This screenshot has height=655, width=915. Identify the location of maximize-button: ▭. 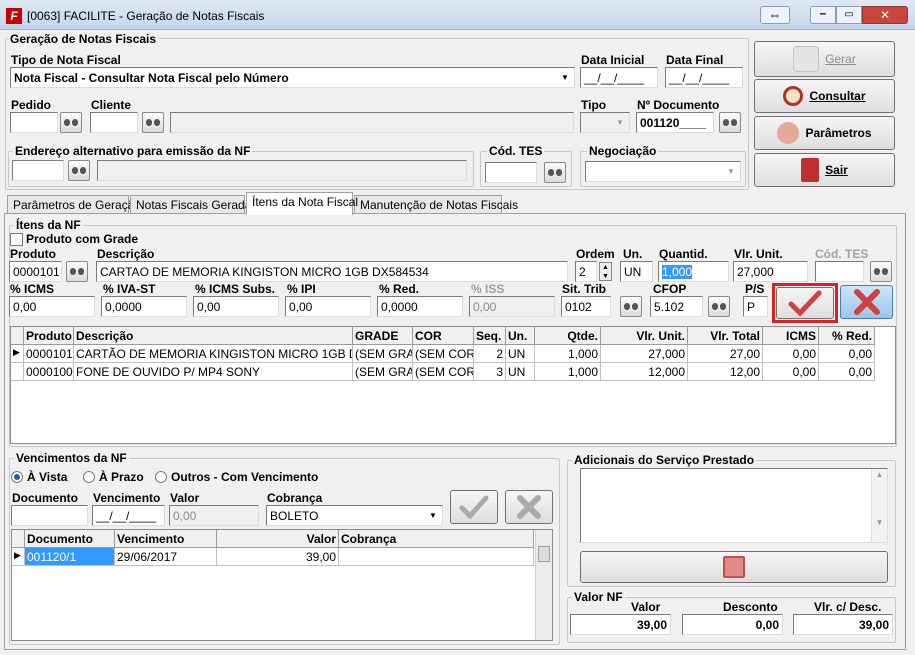
(849, 15).